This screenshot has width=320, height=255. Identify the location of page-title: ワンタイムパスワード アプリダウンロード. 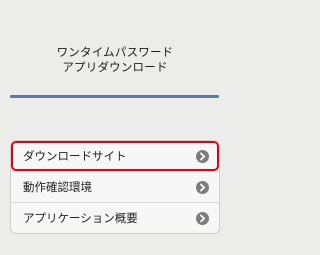
(115, 60).